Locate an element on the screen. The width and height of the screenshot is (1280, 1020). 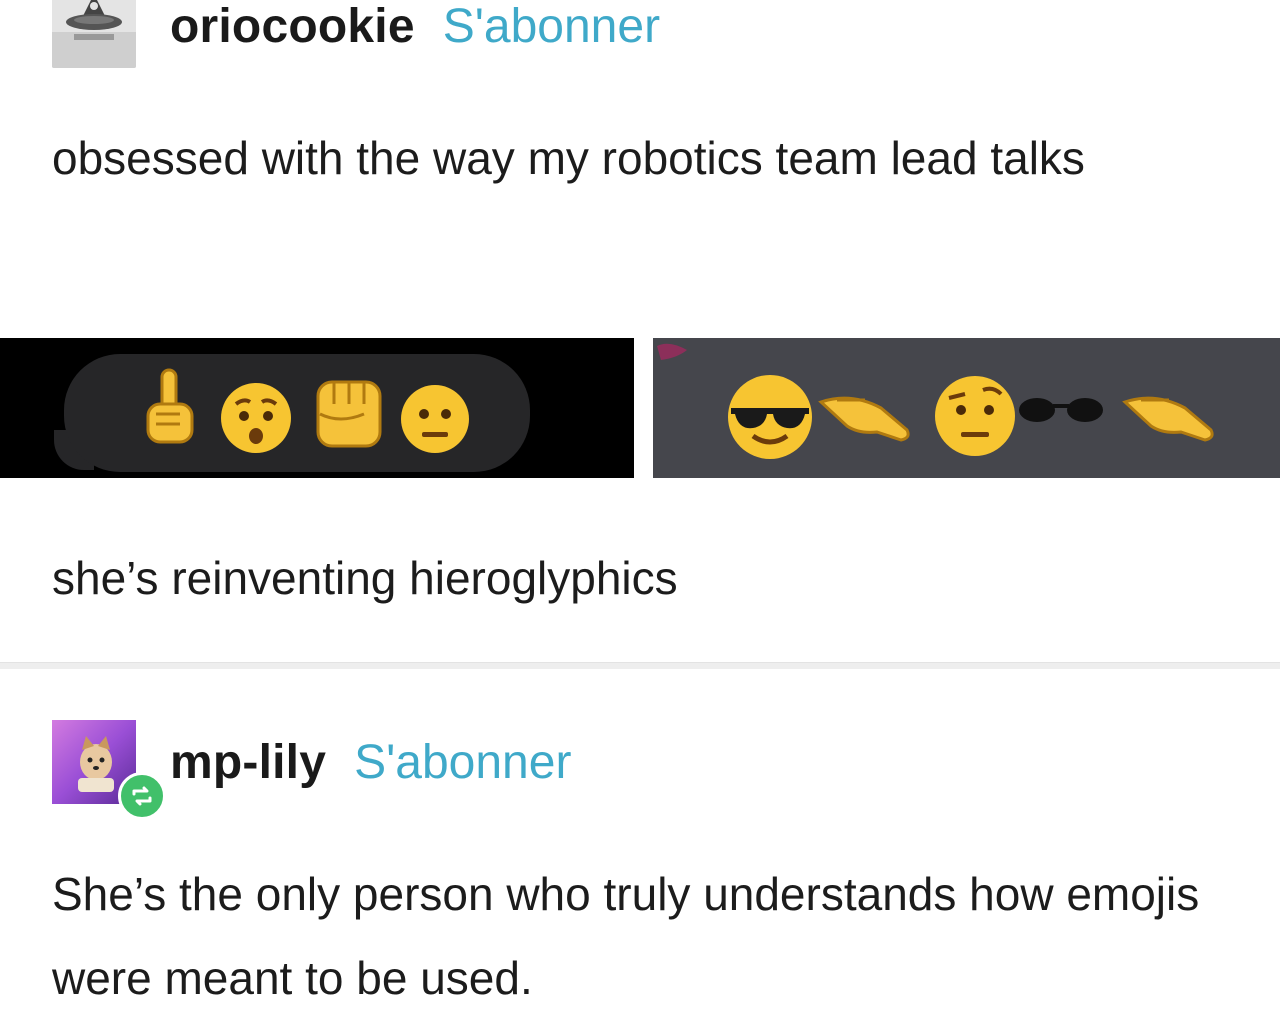
avatar-oriocookie is located at coordinates (94, 34).